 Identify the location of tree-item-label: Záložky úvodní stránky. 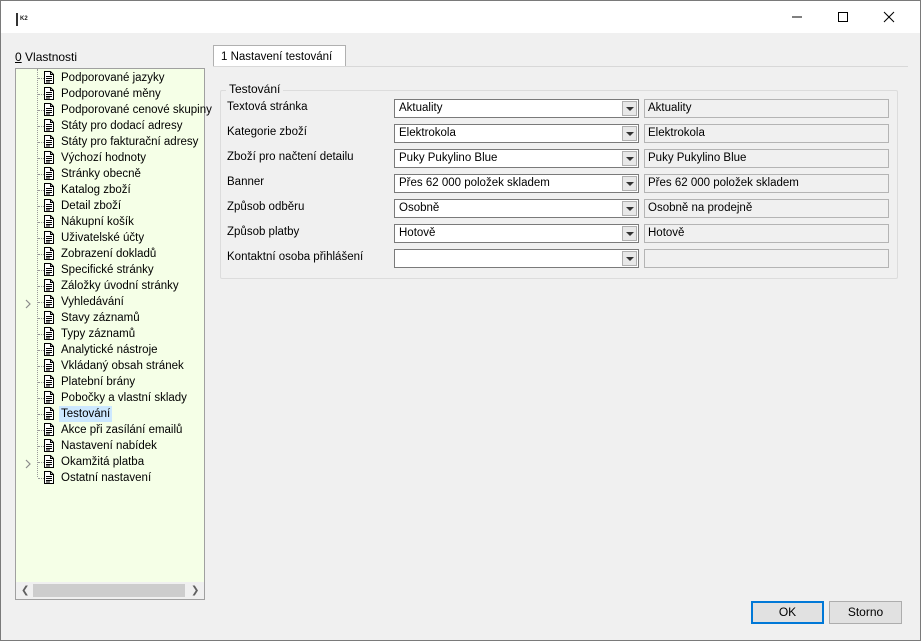
(120, 286).